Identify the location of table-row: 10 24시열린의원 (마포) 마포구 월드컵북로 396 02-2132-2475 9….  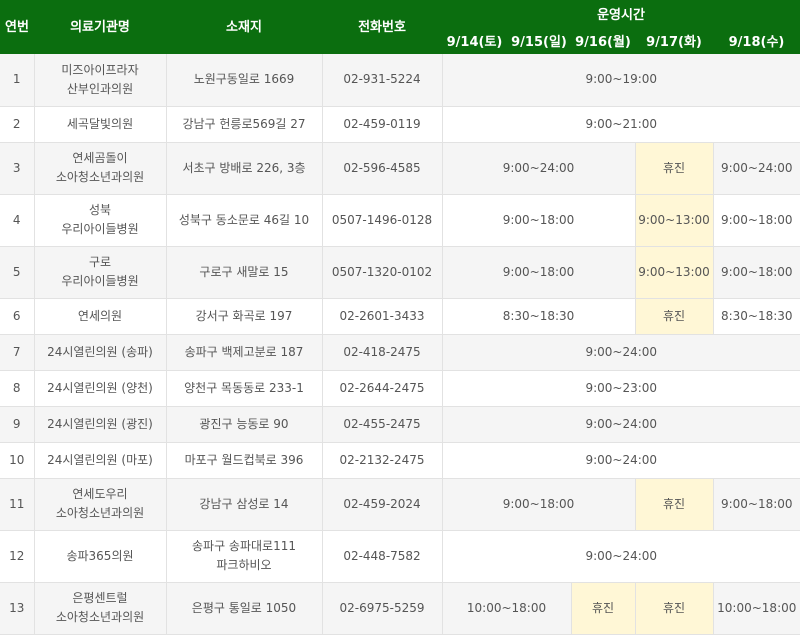
(400, 460).